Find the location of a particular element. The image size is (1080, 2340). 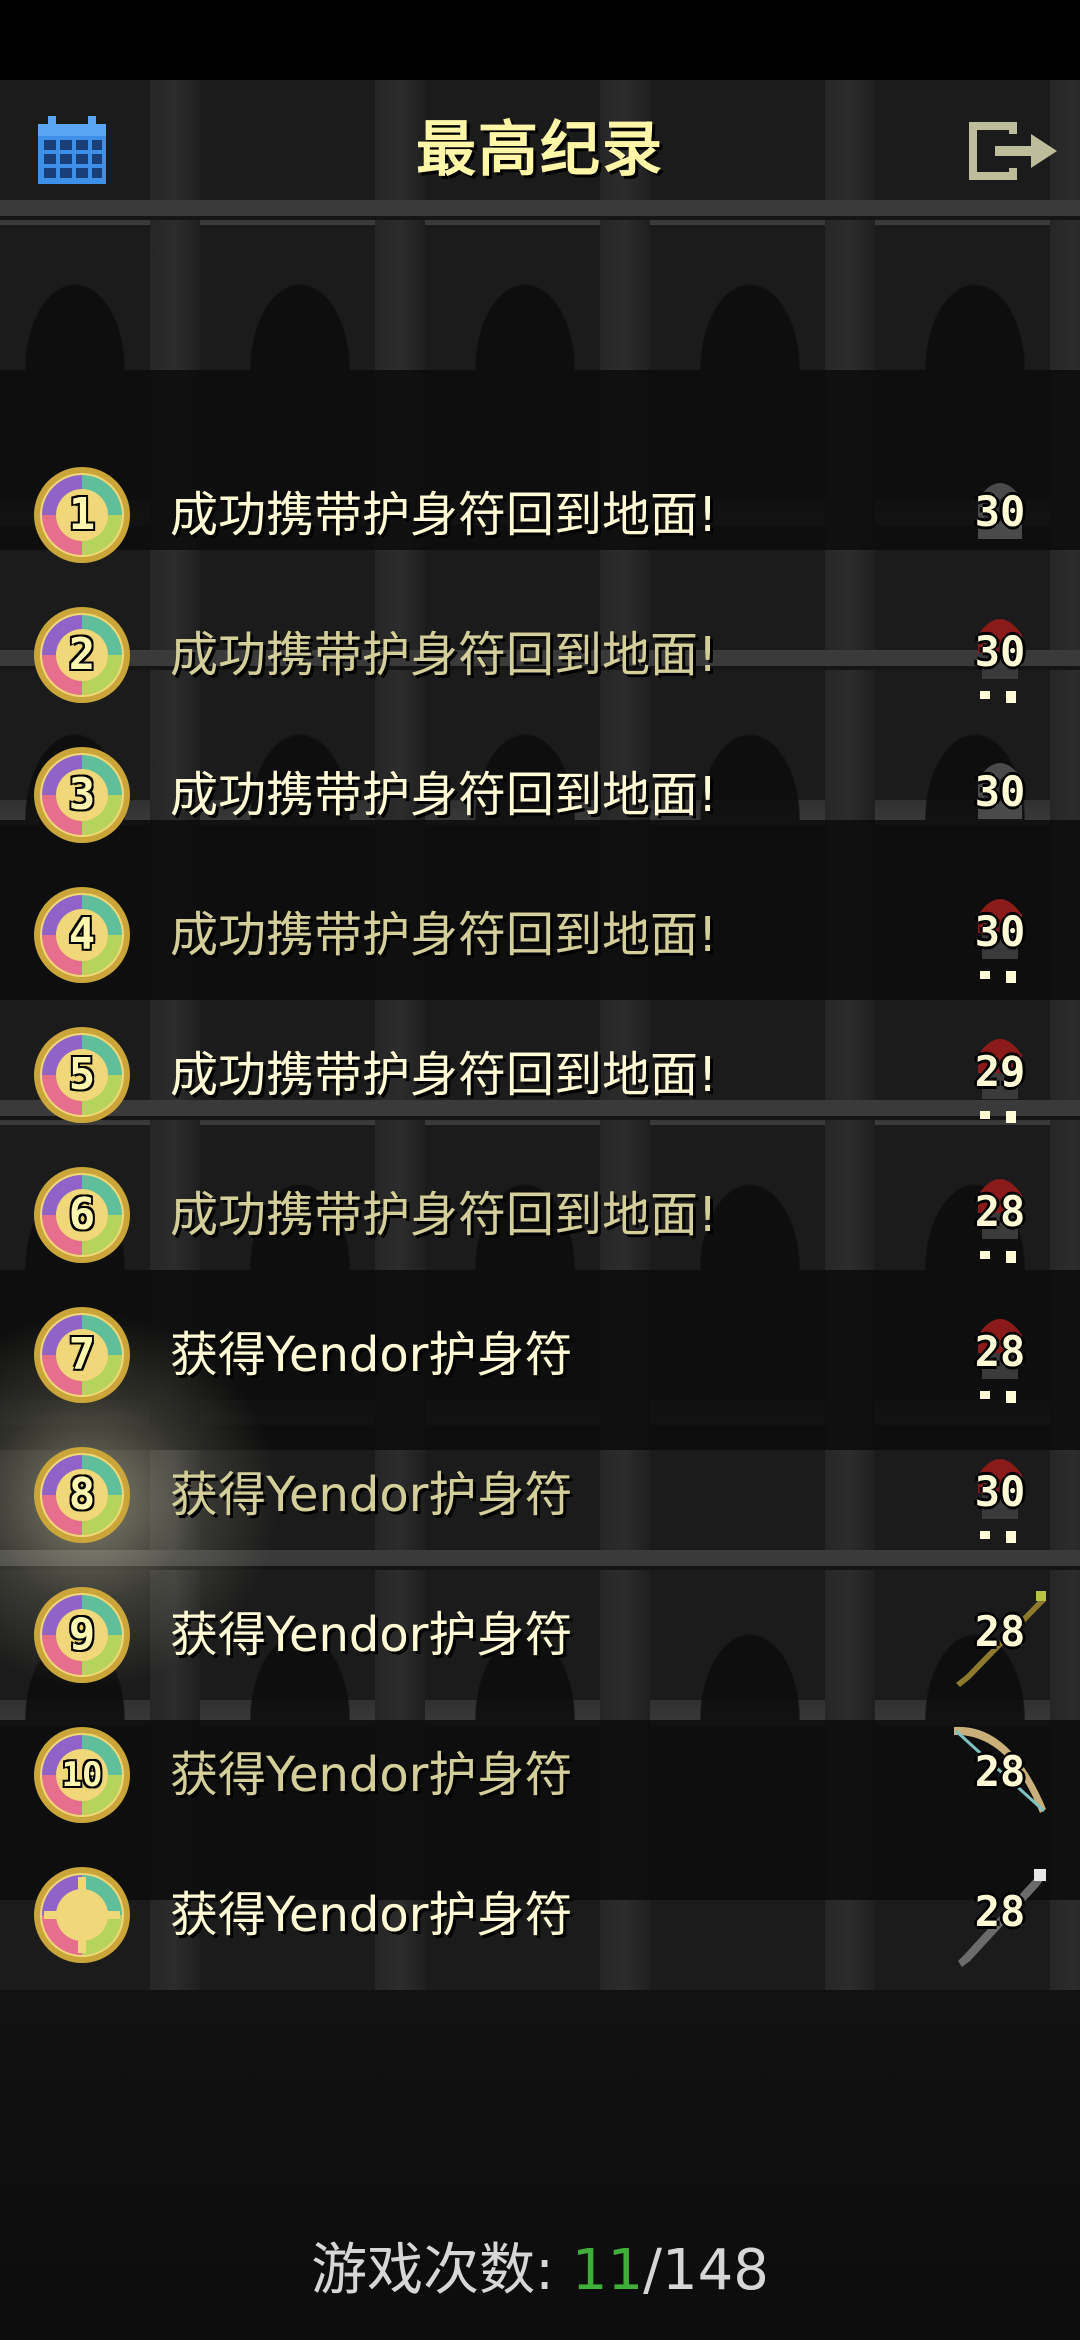

ranking-row: 10 获得Yendor护身符 28 is located at coordinates (540, 1775).